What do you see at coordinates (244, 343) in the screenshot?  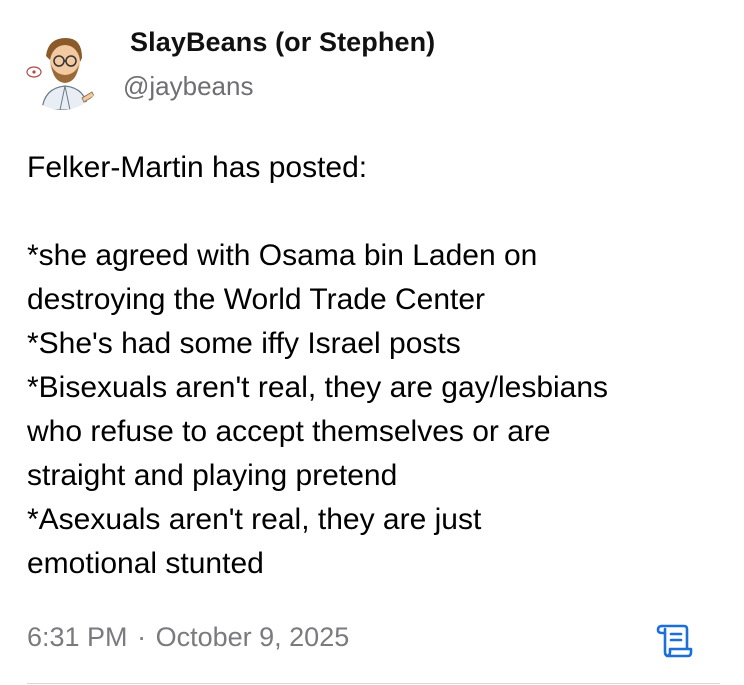 I see `post-line: *She's had some iffy Israel posts` at bounding box center [244, 343].